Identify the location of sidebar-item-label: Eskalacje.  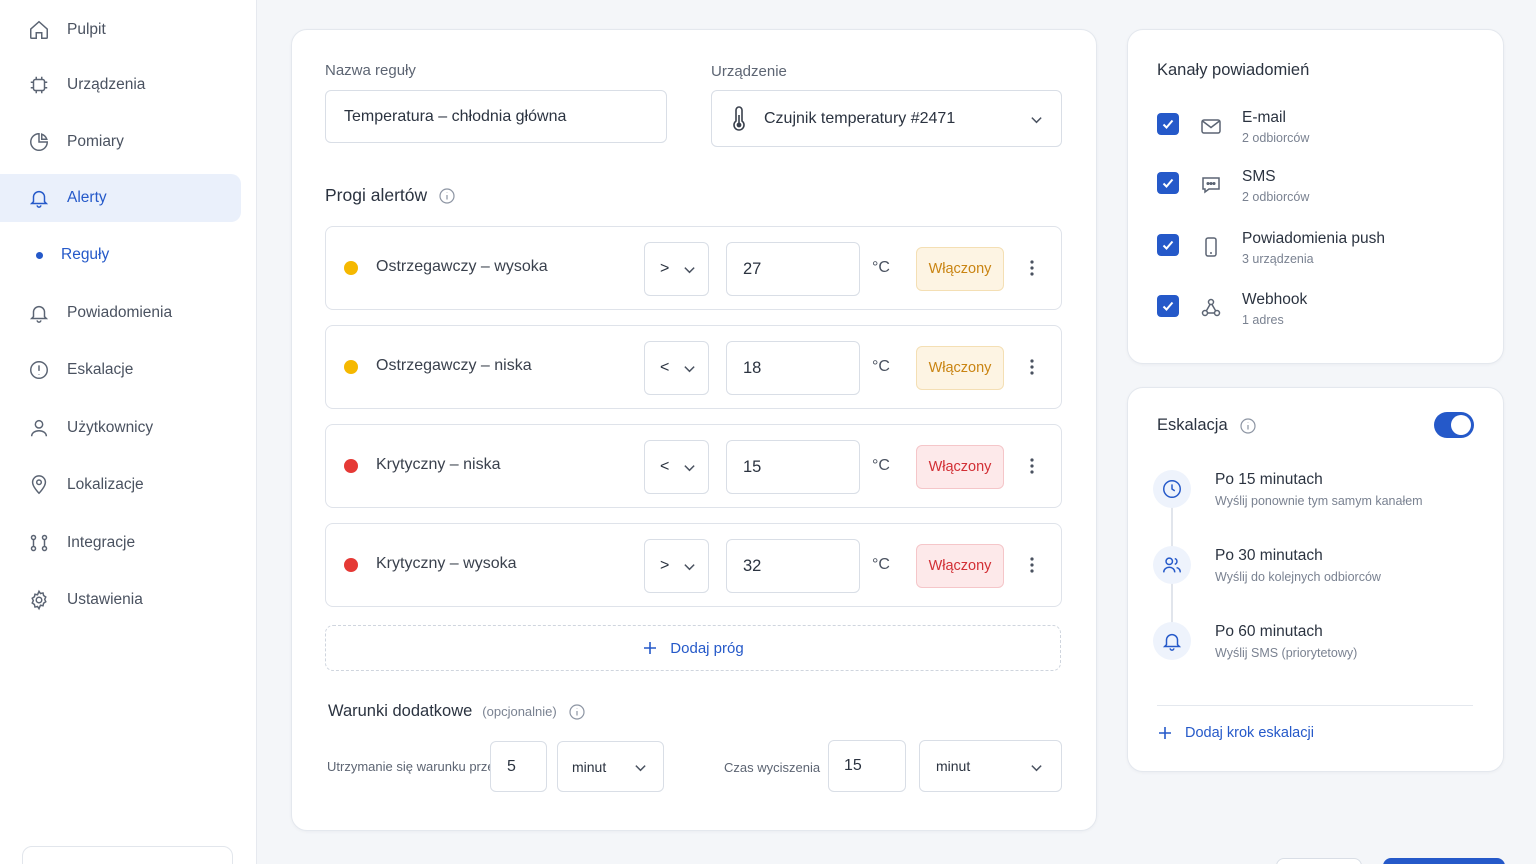
(100, 369).